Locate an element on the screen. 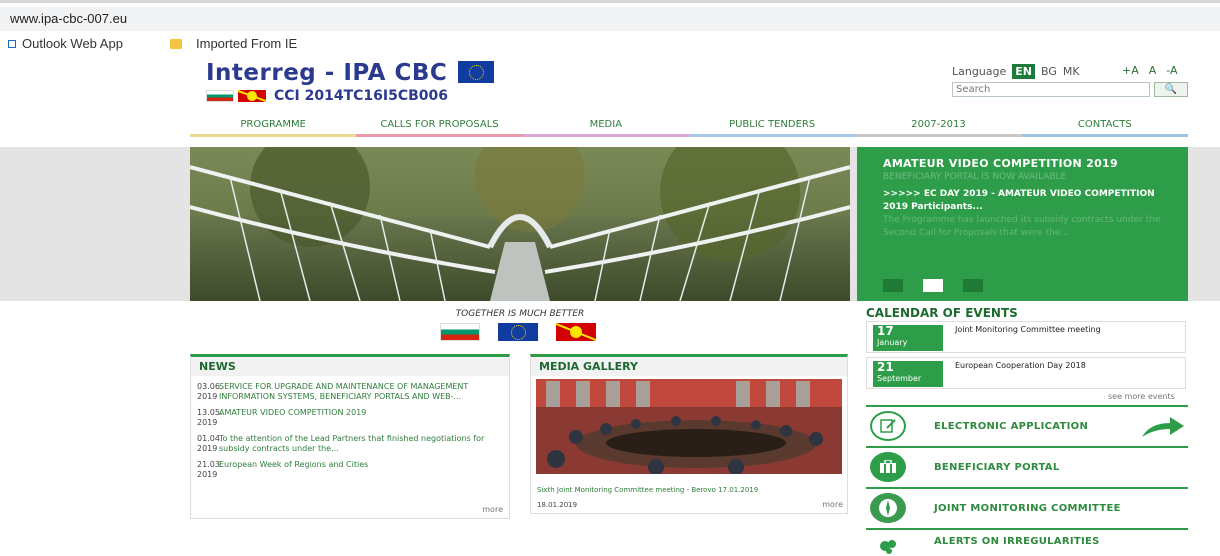 The image size is (1220, 556). bookmark-label: Imported From IE is located at coordinates (247, 43).